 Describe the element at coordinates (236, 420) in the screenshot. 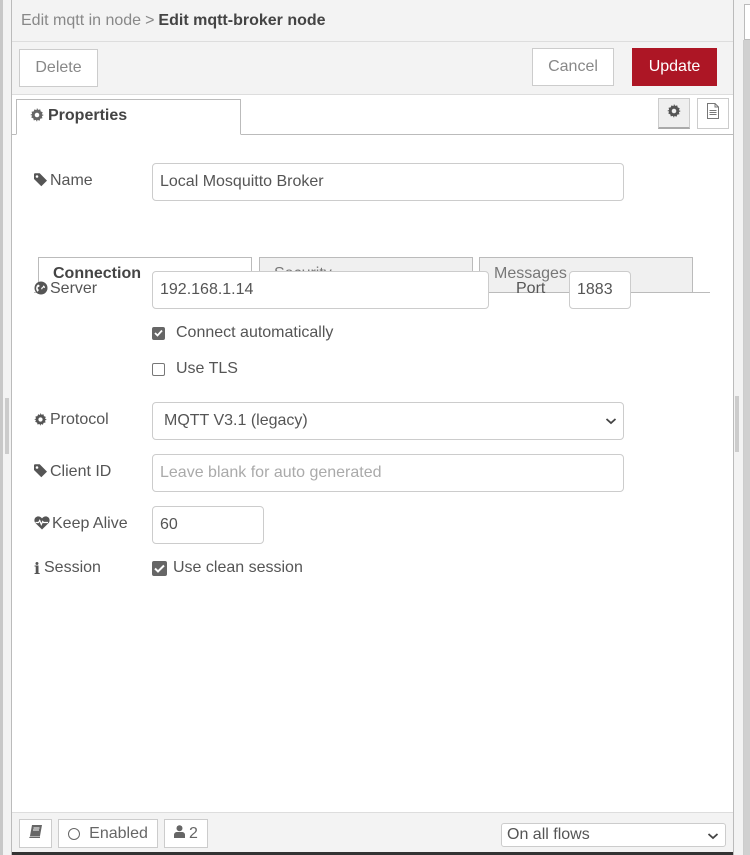

I see `protocol-selected-value: MQTT V3.1 (legacy)` at that location.